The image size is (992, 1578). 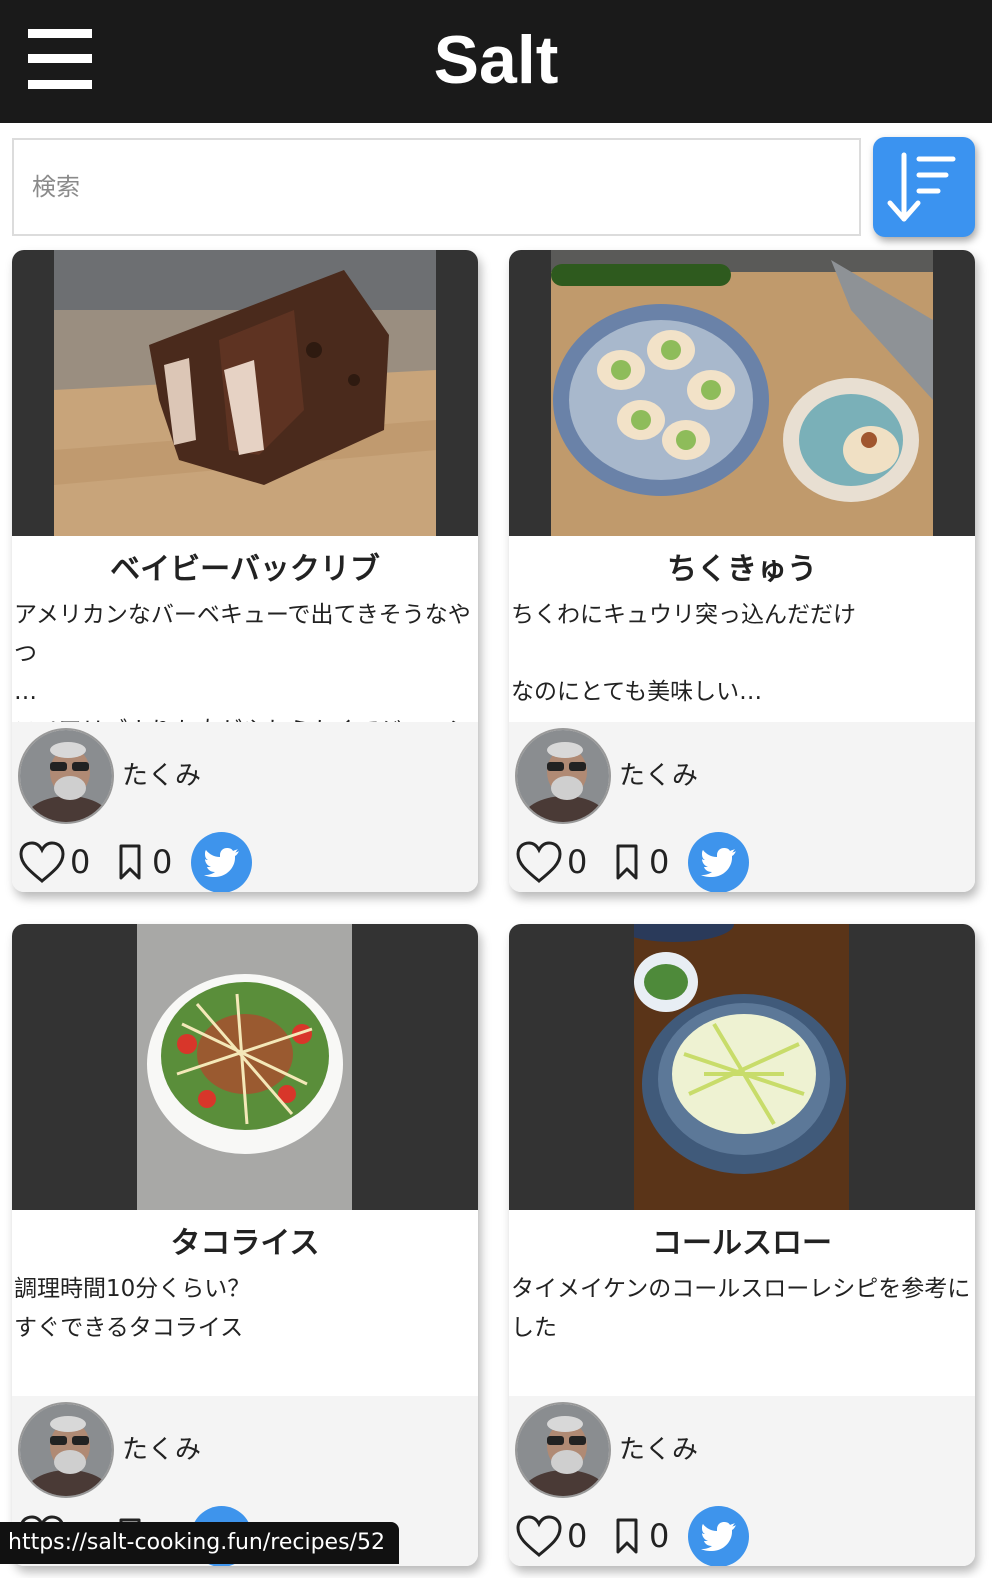 I want to click on taco-rice-photo, so click(x=244, y=1067).